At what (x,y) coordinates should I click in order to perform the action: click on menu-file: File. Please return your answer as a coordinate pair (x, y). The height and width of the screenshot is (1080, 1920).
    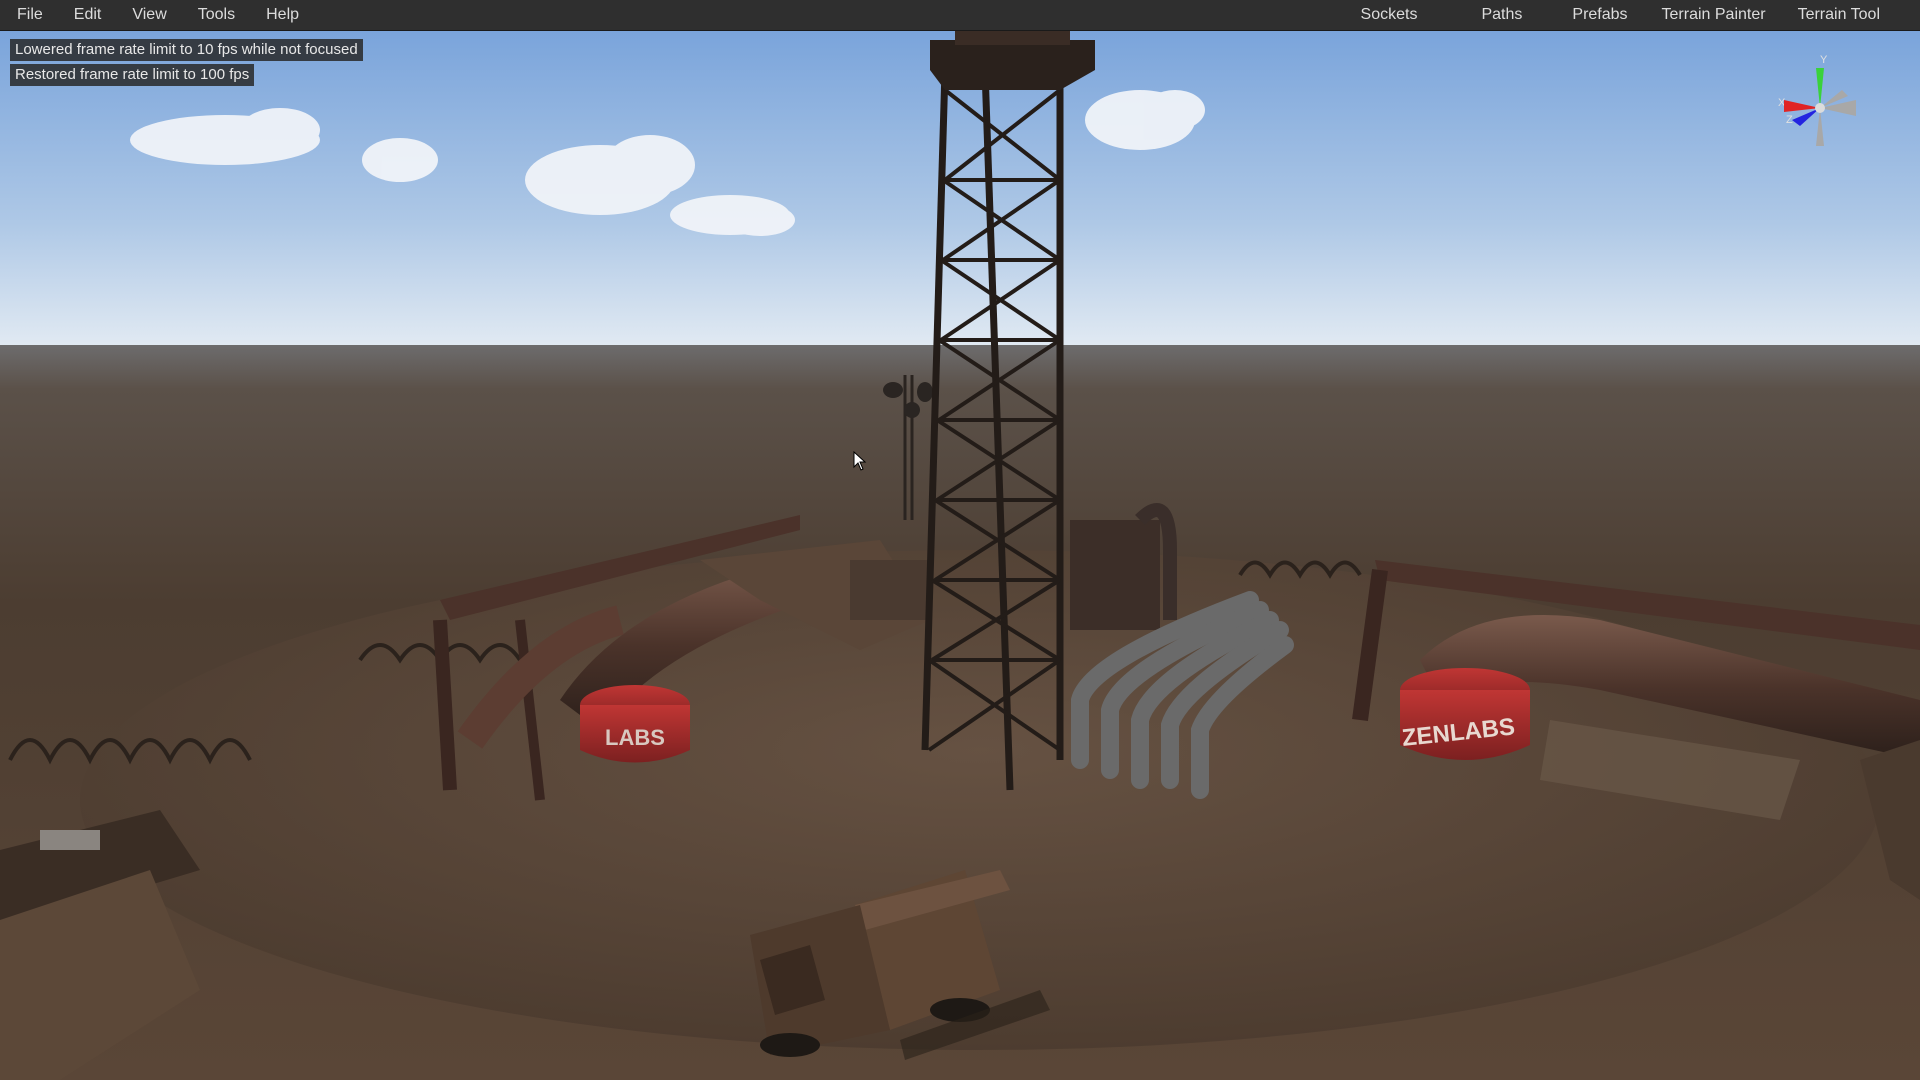
    Looking at the image, I should click on (28, 15).